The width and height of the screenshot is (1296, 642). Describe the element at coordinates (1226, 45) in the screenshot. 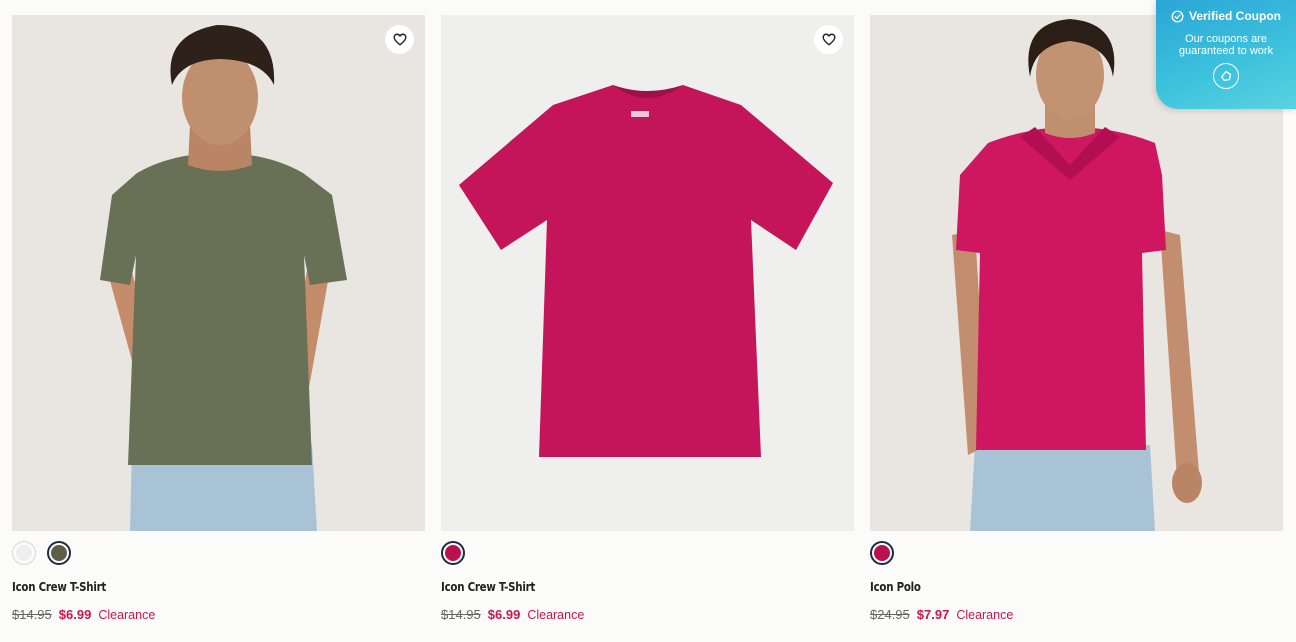

I see `coupon-description: Our coupons are guaranteed to work` at that location.